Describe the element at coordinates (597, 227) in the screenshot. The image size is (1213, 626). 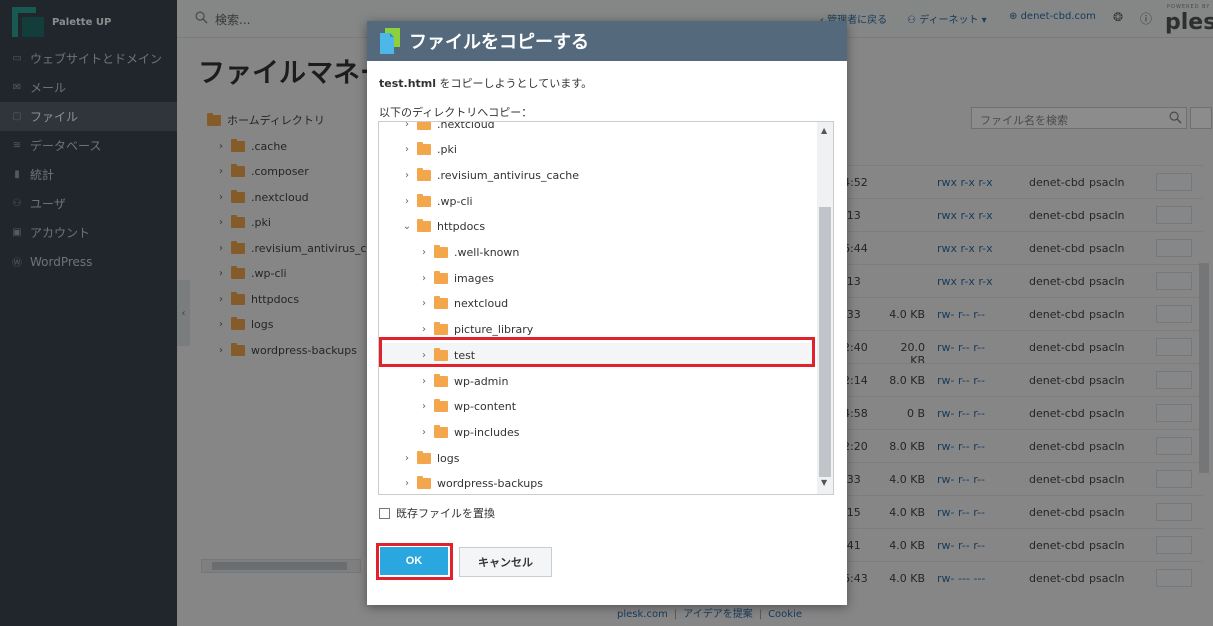
I see `directory-item: ⌄ httpdocs` at that location.